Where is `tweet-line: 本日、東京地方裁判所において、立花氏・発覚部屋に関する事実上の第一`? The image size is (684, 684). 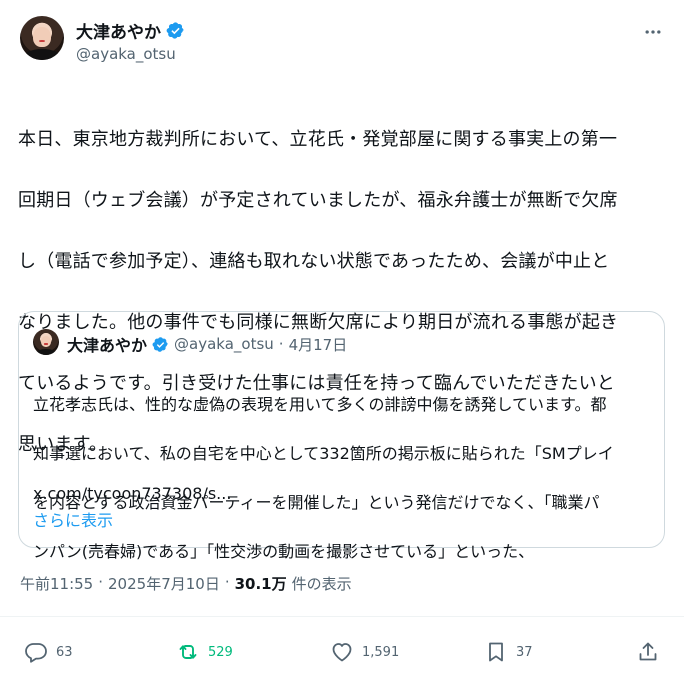
tweet-line: 本日、東京地方裁判所において、立花氏・発覚部屋に関する事実上の第一 is located at coordinates (318, 139).